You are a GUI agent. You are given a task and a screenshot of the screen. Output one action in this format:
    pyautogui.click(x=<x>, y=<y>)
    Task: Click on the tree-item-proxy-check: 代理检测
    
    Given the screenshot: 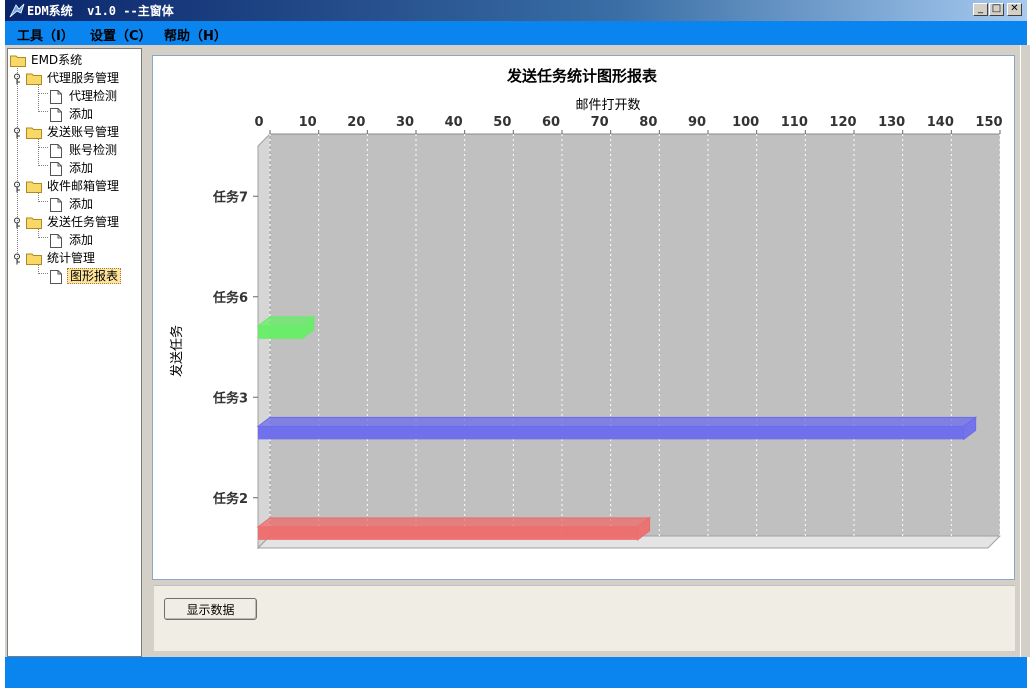 What is the action you would take?
    pyautogui.click(x=84, y=96)
    